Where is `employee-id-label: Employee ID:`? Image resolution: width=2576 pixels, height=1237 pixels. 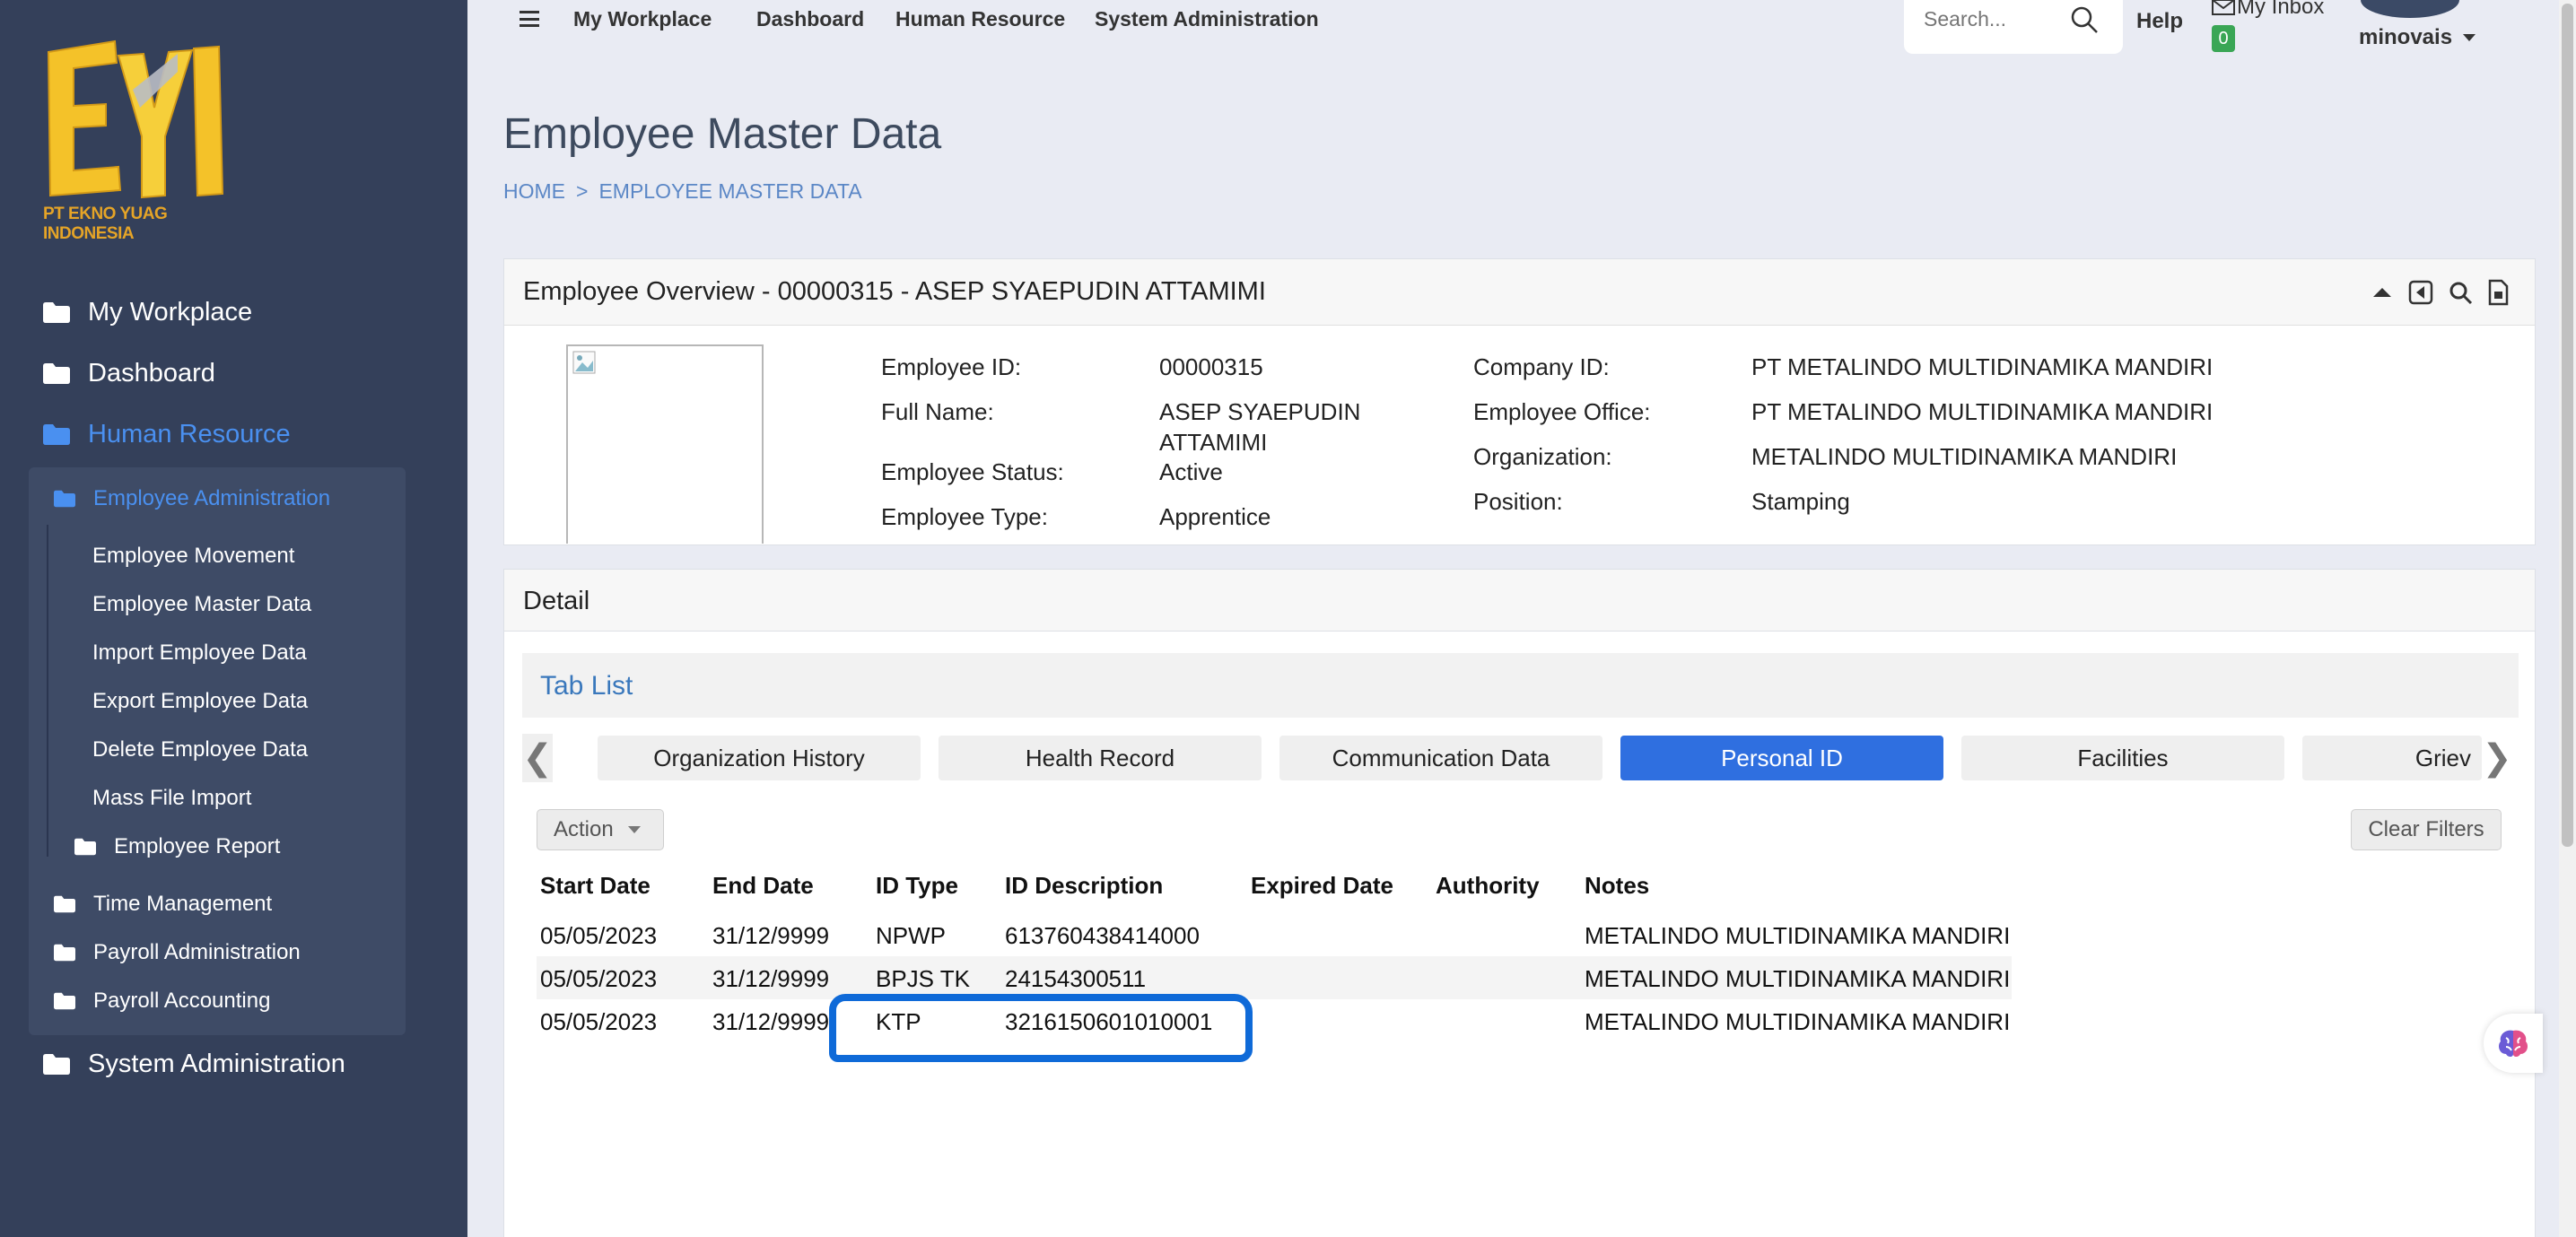
employee-id-label: Employee ID: is located at coordinates (952, 366).